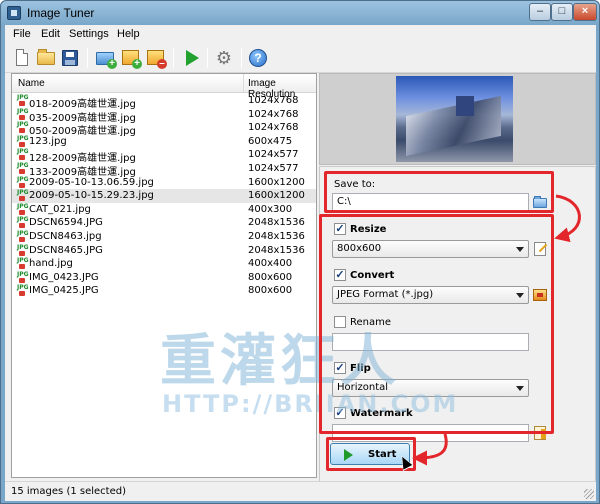 This screenshot has height=504, width=600. I want to click on file-row: JPG hand.jpg 400x400, so click(164, 264).